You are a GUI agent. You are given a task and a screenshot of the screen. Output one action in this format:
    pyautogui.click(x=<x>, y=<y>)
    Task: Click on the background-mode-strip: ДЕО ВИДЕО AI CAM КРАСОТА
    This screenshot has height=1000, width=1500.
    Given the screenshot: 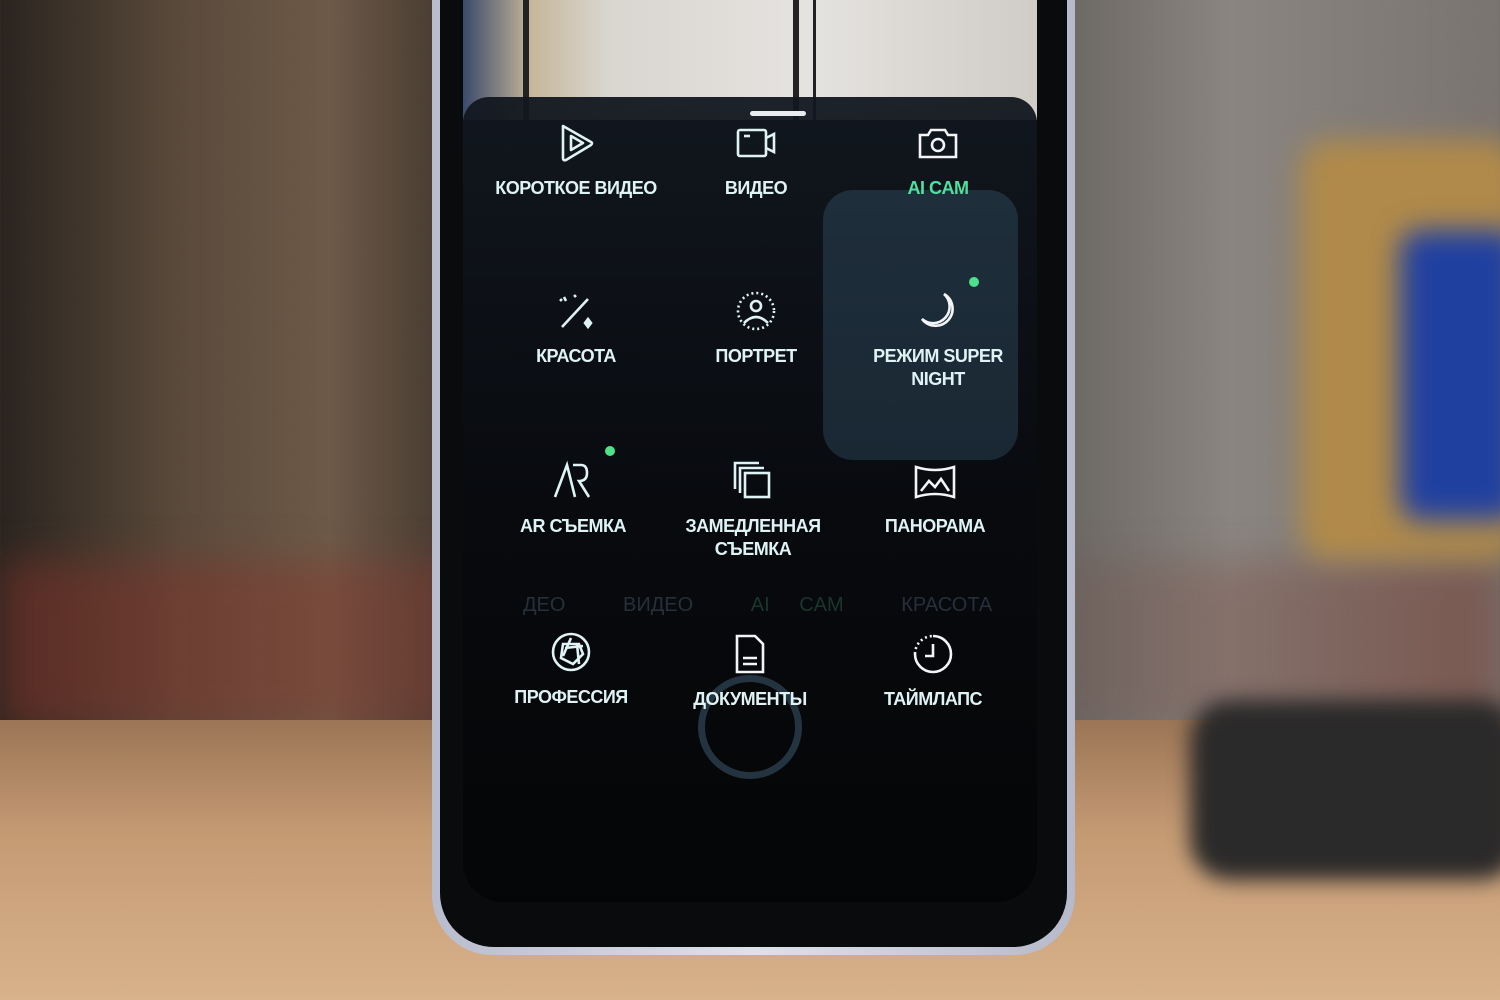 What is the action you would take?
    pyautogui.click(x=771, y=605)
    